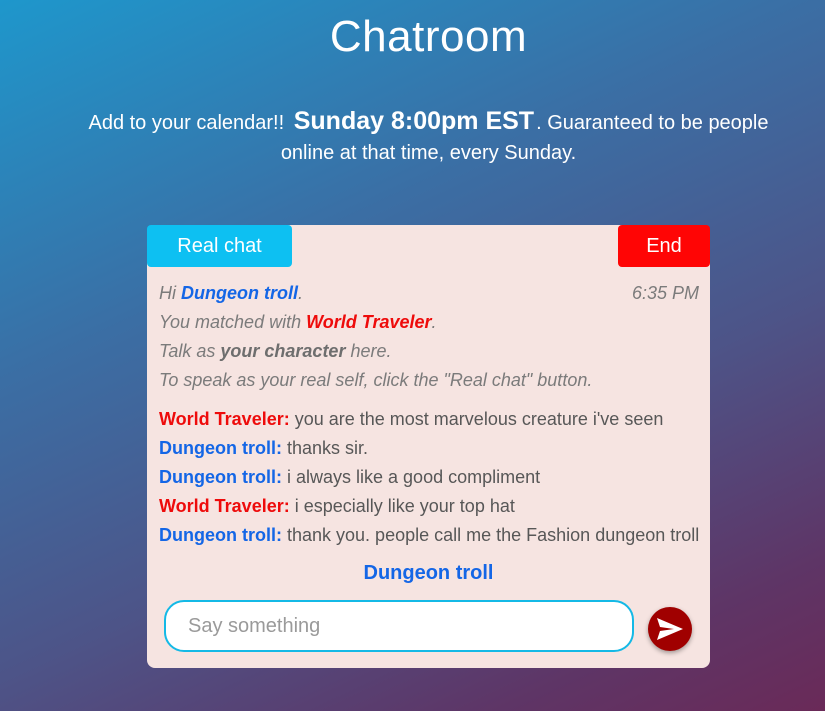 The height and width of the screenshot is (711, 825). What do you see at coordinates (239, 293) in the screenshot?
I see `user-name: Dungeon troll` at bounding box center [239, 293].